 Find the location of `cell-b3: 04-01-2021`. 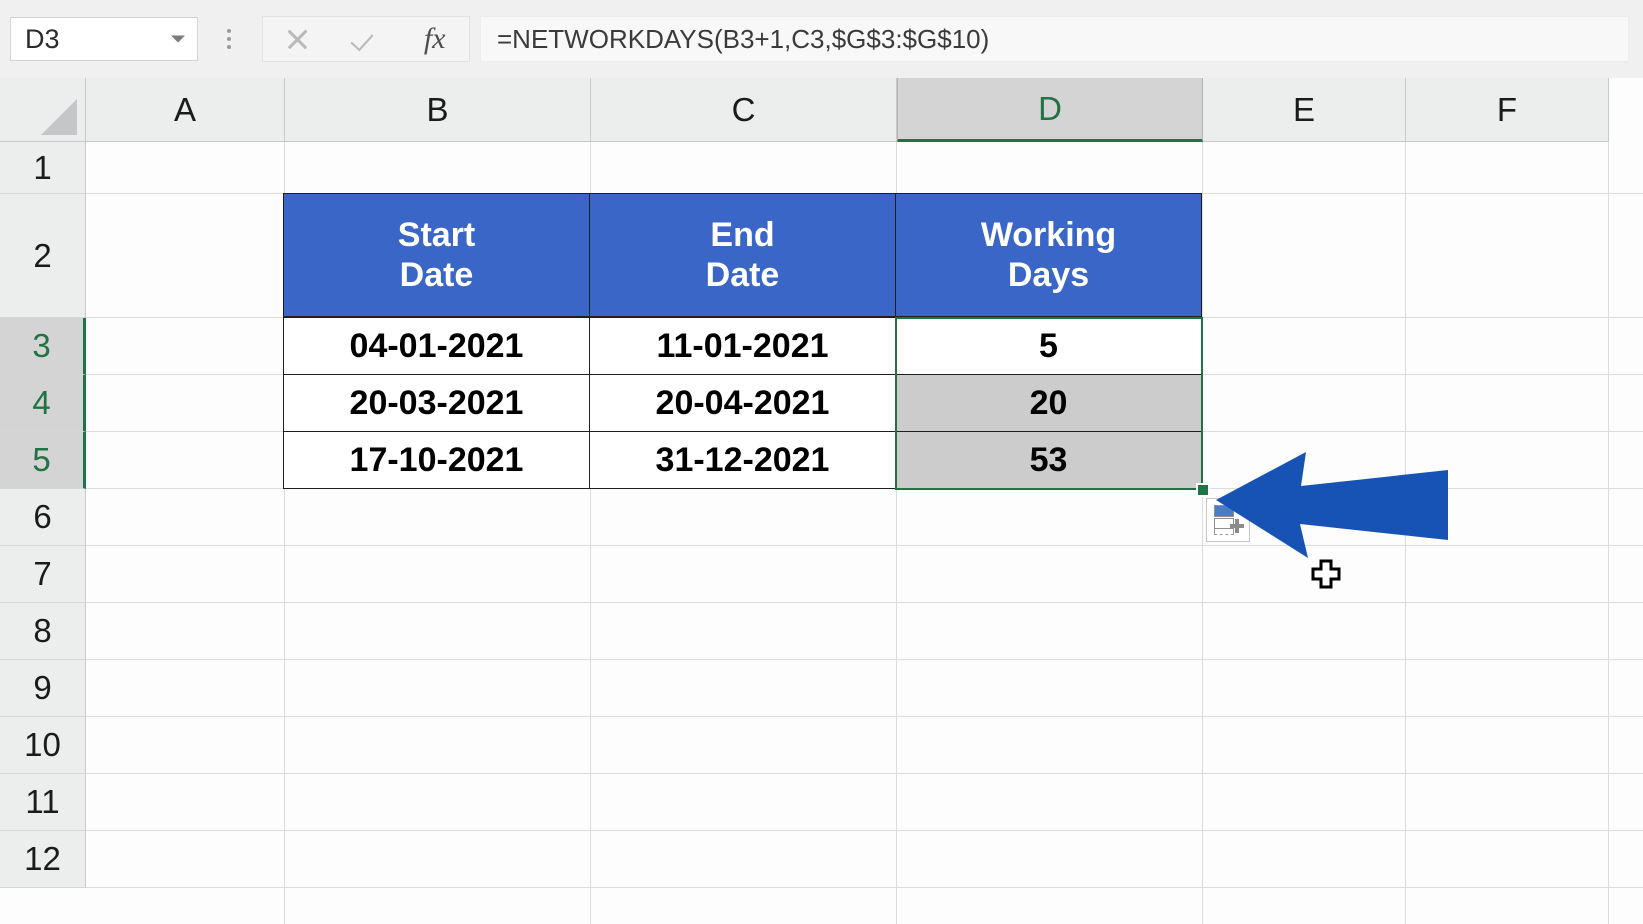

cell-b3: 04-01-2021 is located at coordinates (436, 346).